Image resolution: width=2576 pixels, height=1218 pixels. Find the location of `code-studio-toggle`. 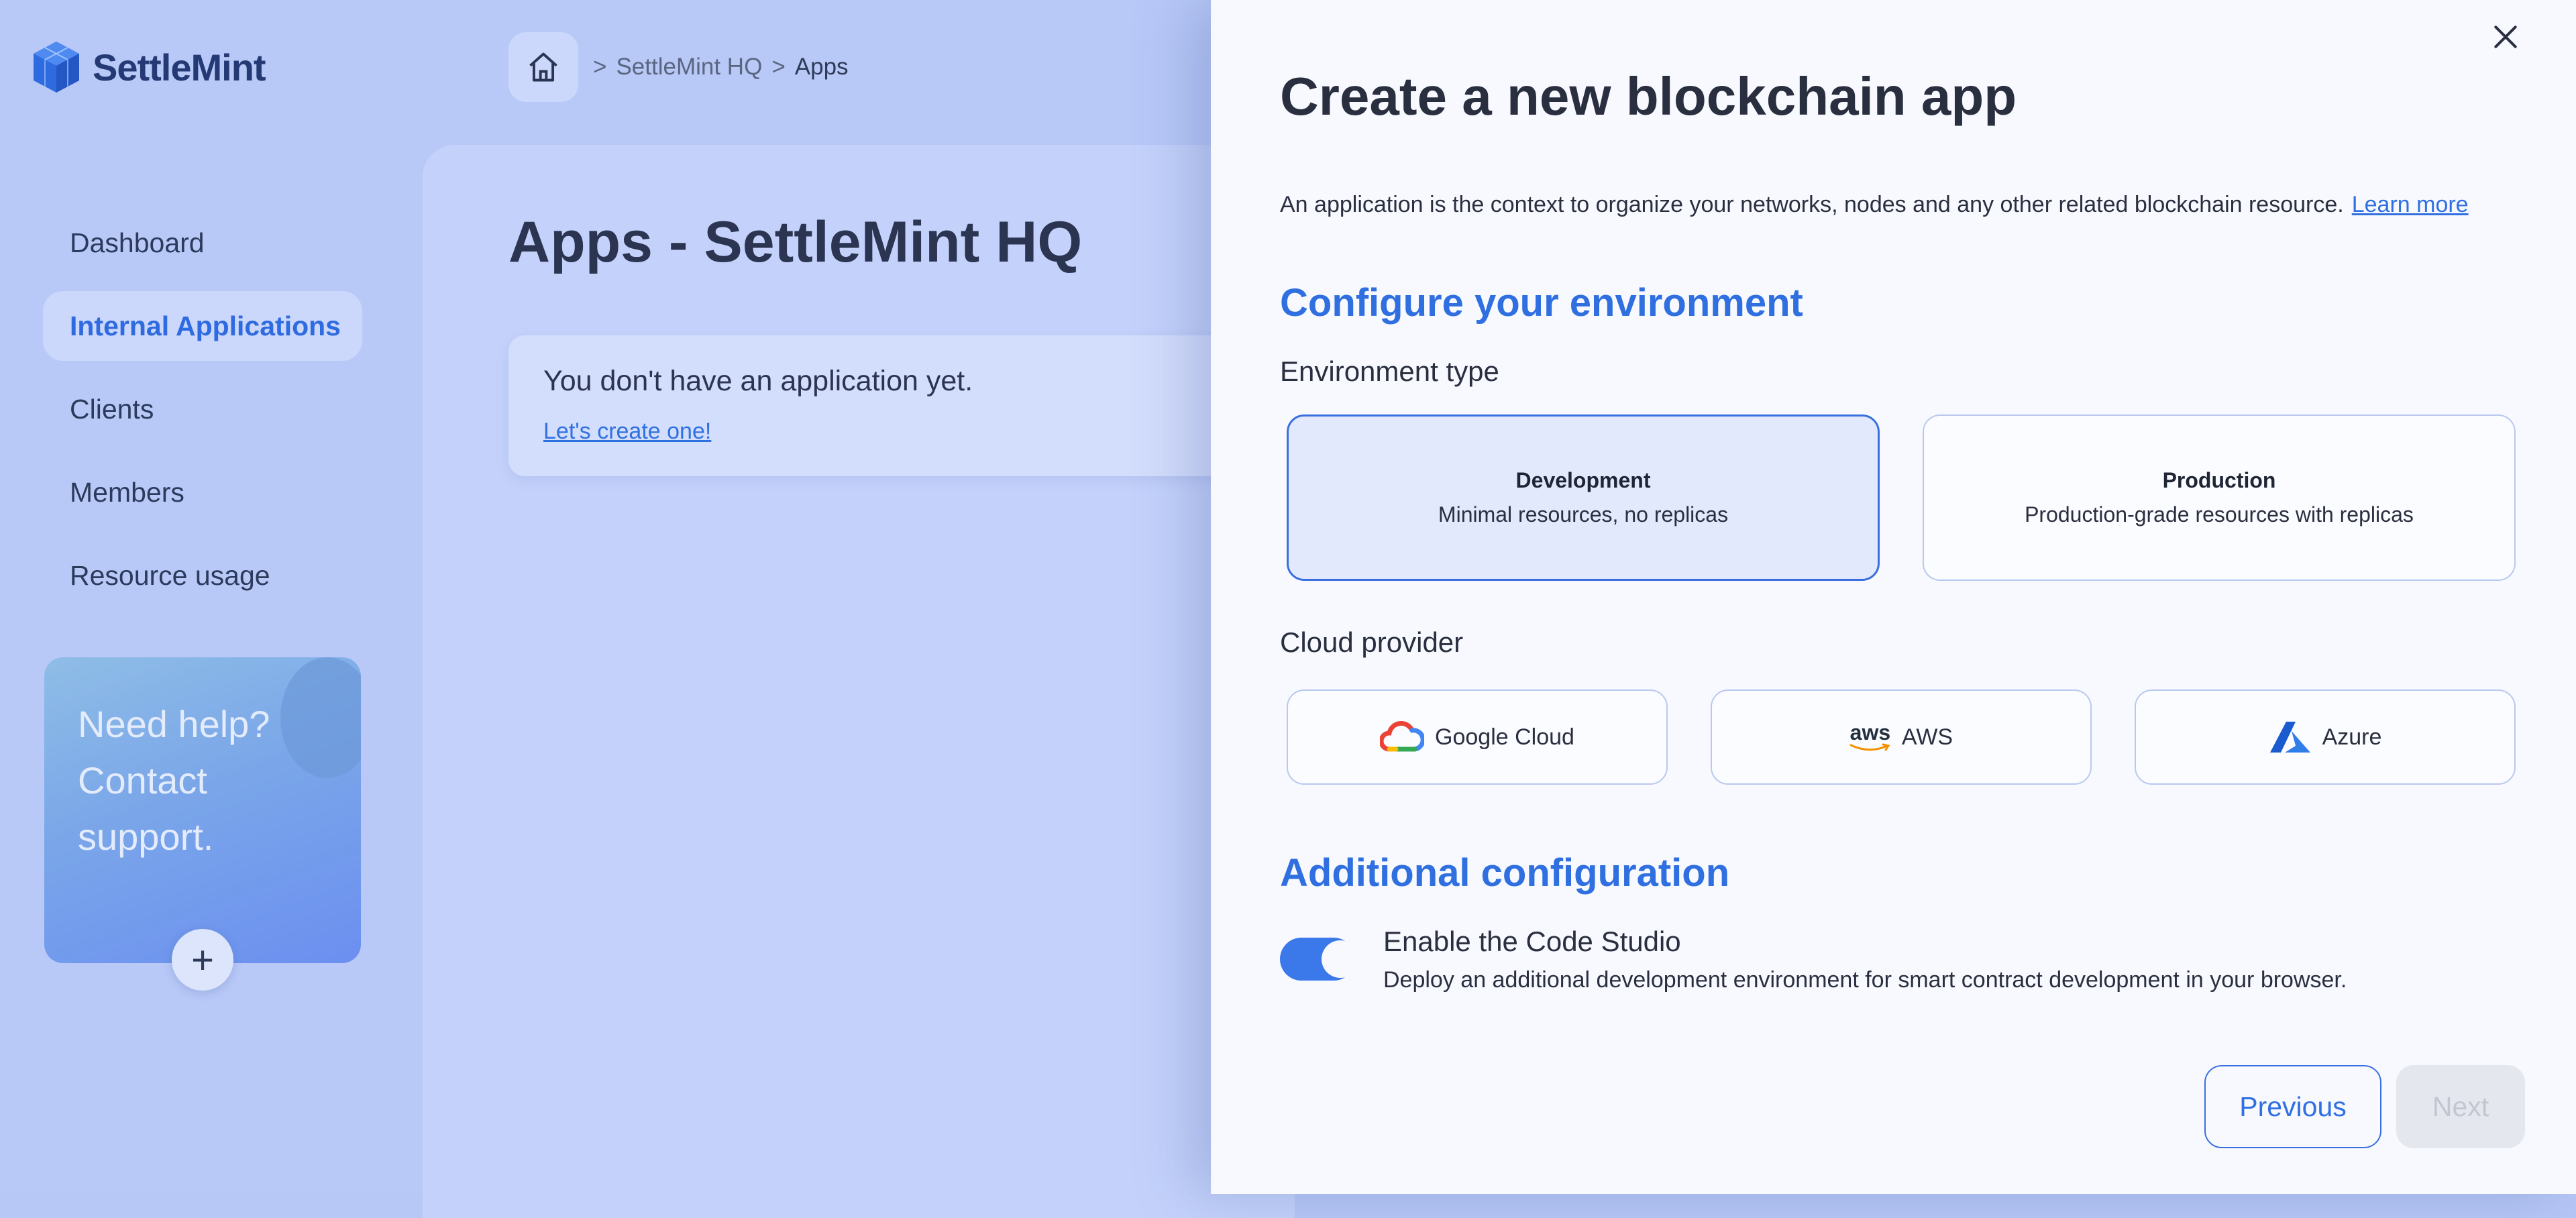

code-studio-toggle is located at coordinates (1319, 959).